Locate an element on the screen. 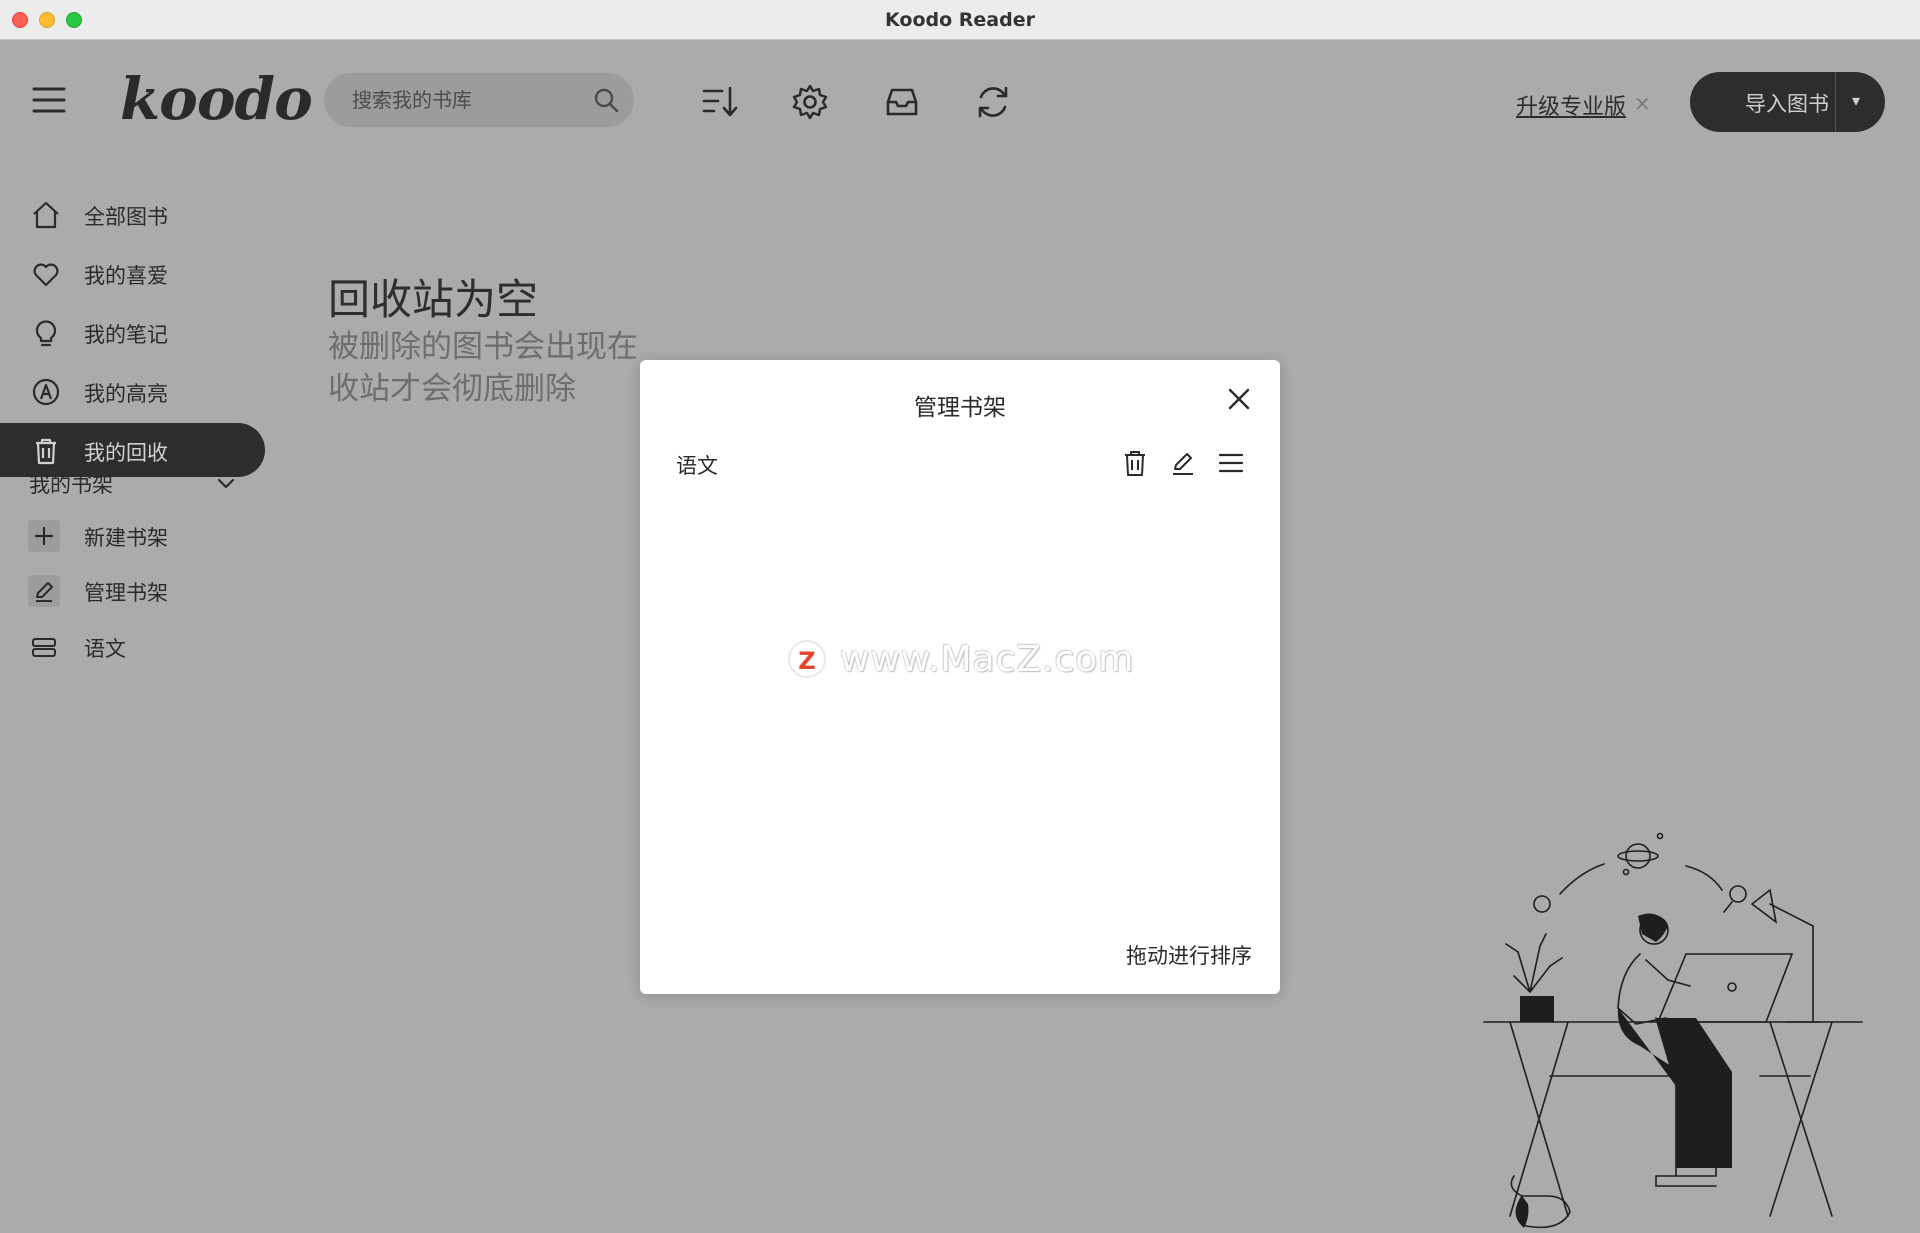 The width and height of the screenshot is (1920, 1233). watermark: Z www.MacZ.com is located at coordinates (963, 660).